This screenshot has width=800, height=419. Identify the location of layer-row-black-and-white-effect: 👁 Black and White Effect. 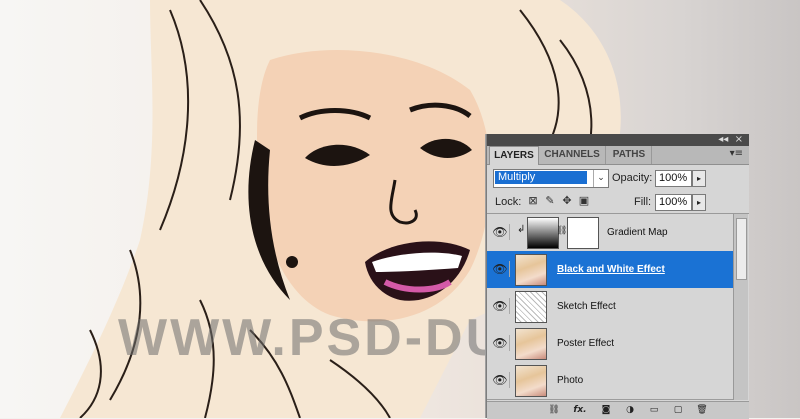
(610, 270).